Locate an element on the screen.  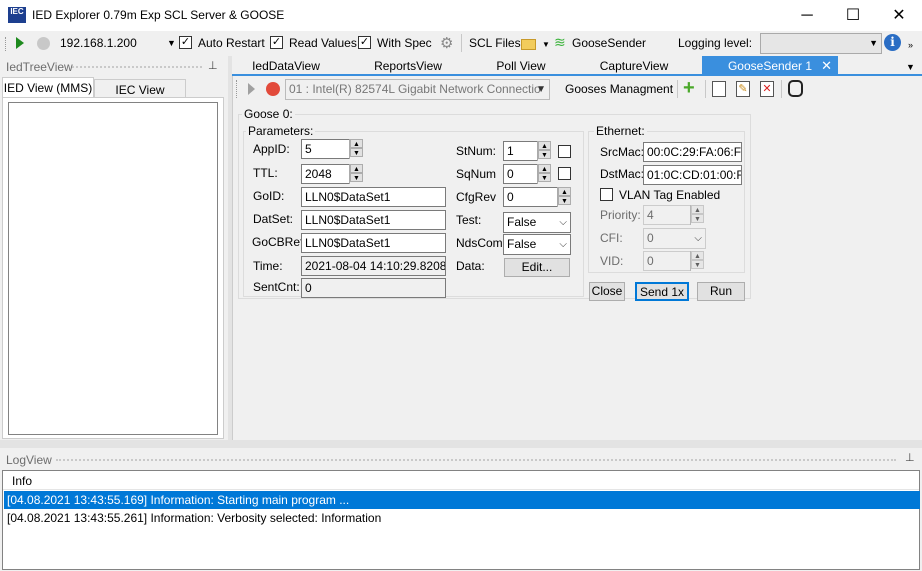
tab-list-icon: ▼ is located at coordinates (910, 67).